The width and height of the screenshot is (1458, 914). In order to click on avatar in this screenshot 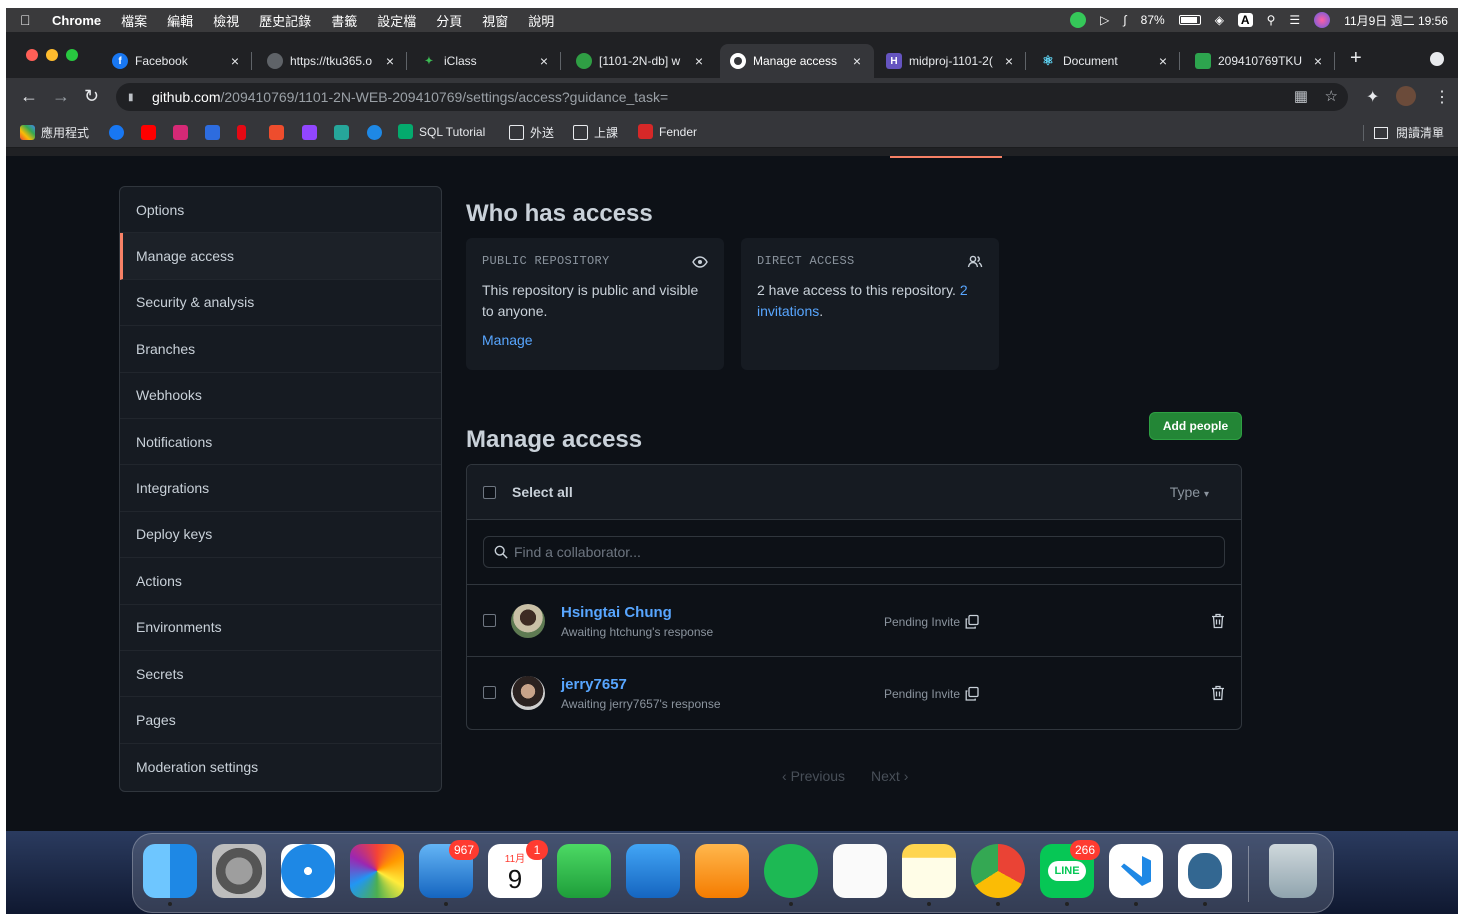, I will do `click(528, 621)`.